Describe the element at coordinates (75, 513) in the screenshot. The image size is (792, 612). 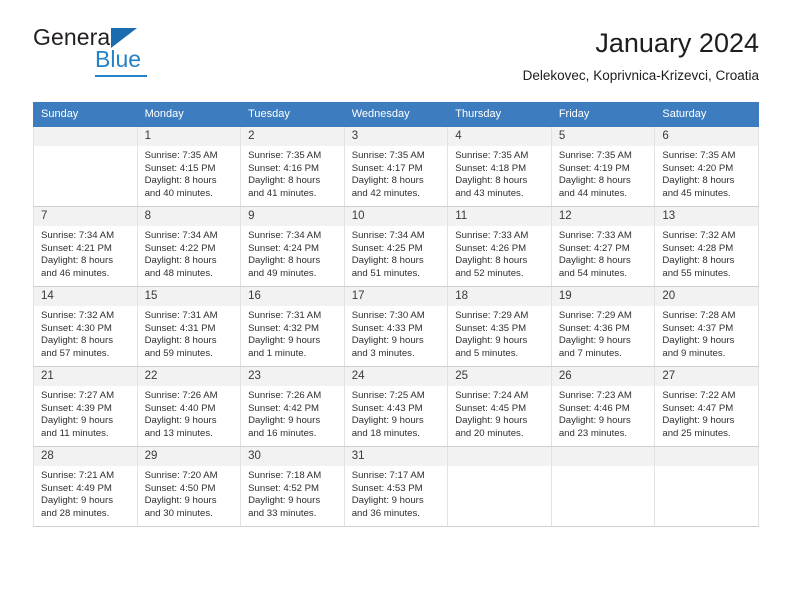
I see `day-daylight-text: and 28 minutes.` at that location.